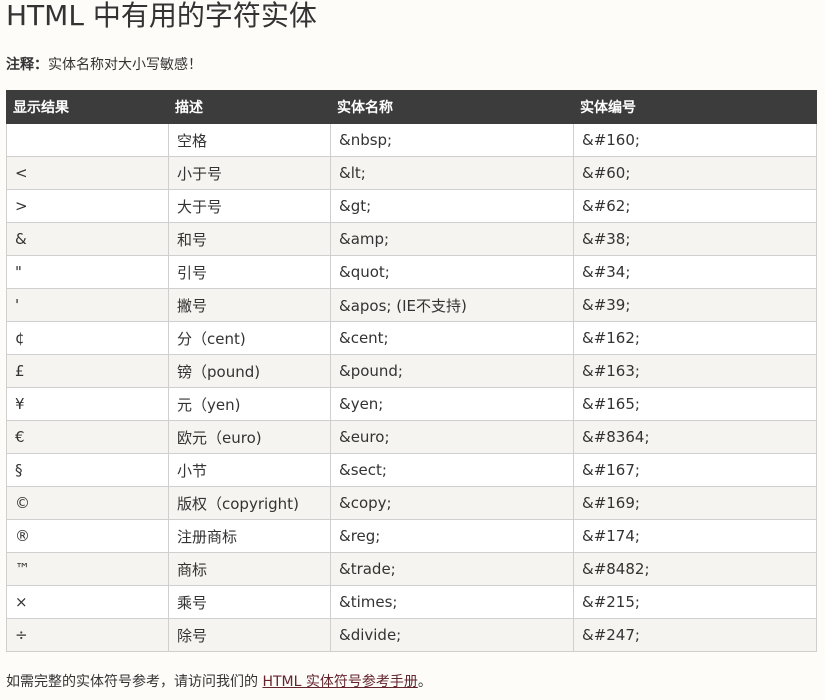 This screenshot has width=825, height=700. Describe the element at coordinates (249, 107) in the screenshot. I see `header-description: 描述` at that location.